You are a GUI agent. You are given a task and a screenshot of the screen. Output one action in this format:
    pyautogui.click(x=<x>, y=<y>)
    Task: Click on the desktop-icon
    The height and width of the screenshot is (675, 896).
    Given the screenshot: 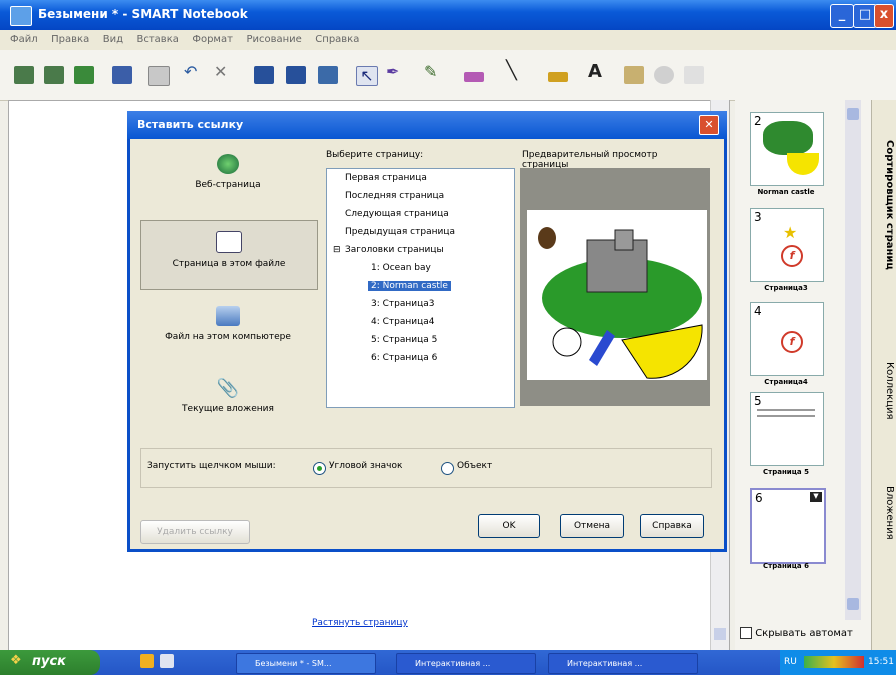 What is the action you would take?
    pyautogui.click(x=167, y=661)
    